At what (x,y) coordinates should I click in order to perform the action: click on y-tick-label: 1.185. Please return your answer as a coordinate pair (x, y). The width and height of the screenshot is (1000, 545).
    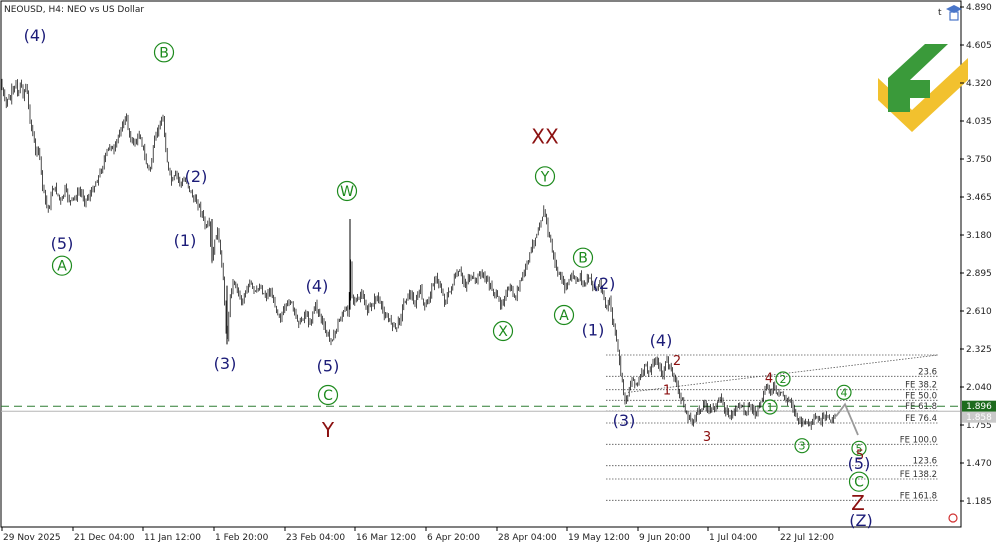
    Looking at the image, I should click on (979, 502).